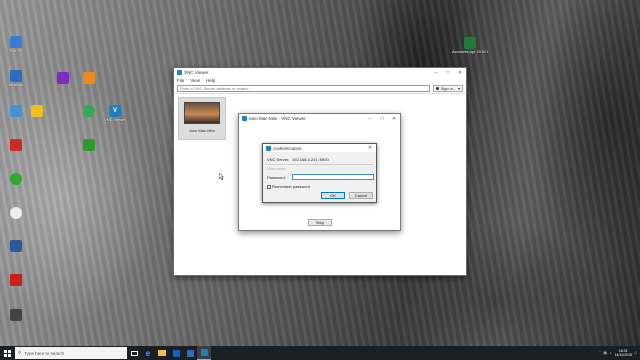 The image size is (640, 360). Describe the element at coordinates (277, 168) in the screenshot. I see `username-label: Username:` at that location.